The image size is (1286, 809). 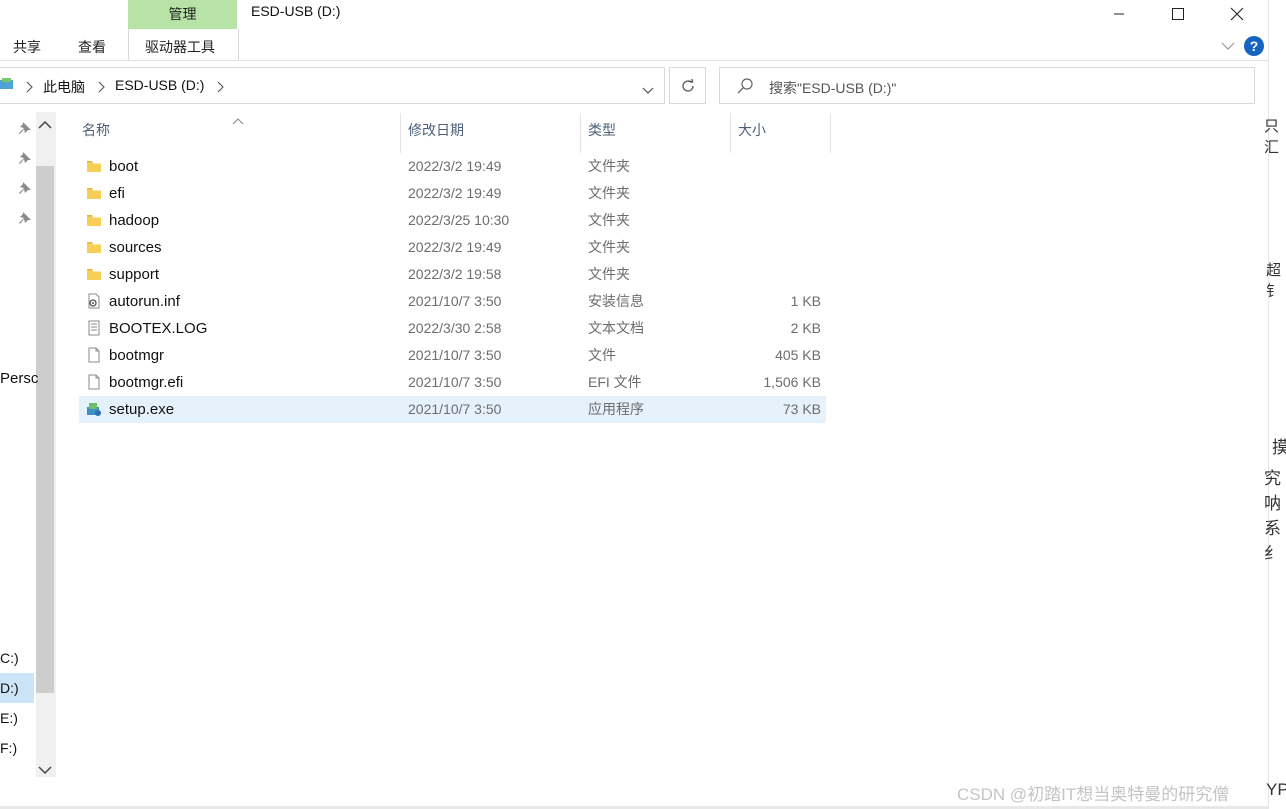 I want to click on tab-share: 共享, so click(x=27, y=47).